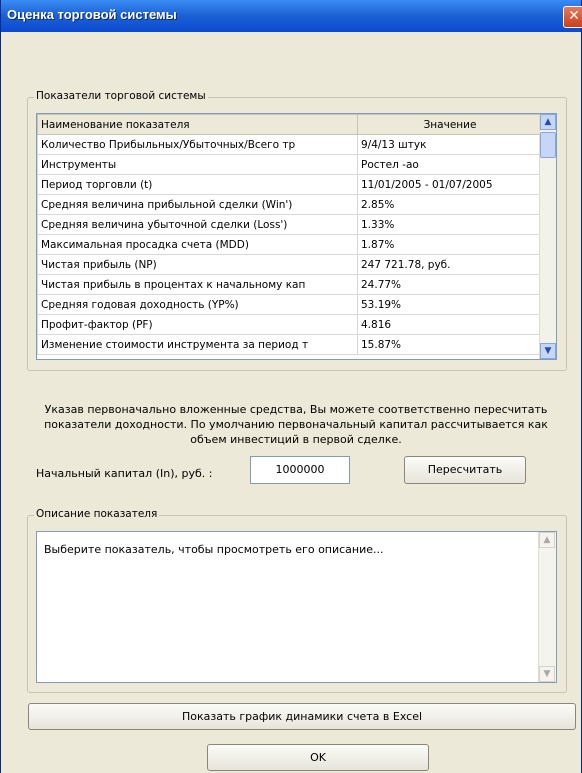 This screenshot has width=582, height=773. Describe the element at coordinates (197, 164) in the screenshot. I see `indicator-name: Инструменты` at that location.